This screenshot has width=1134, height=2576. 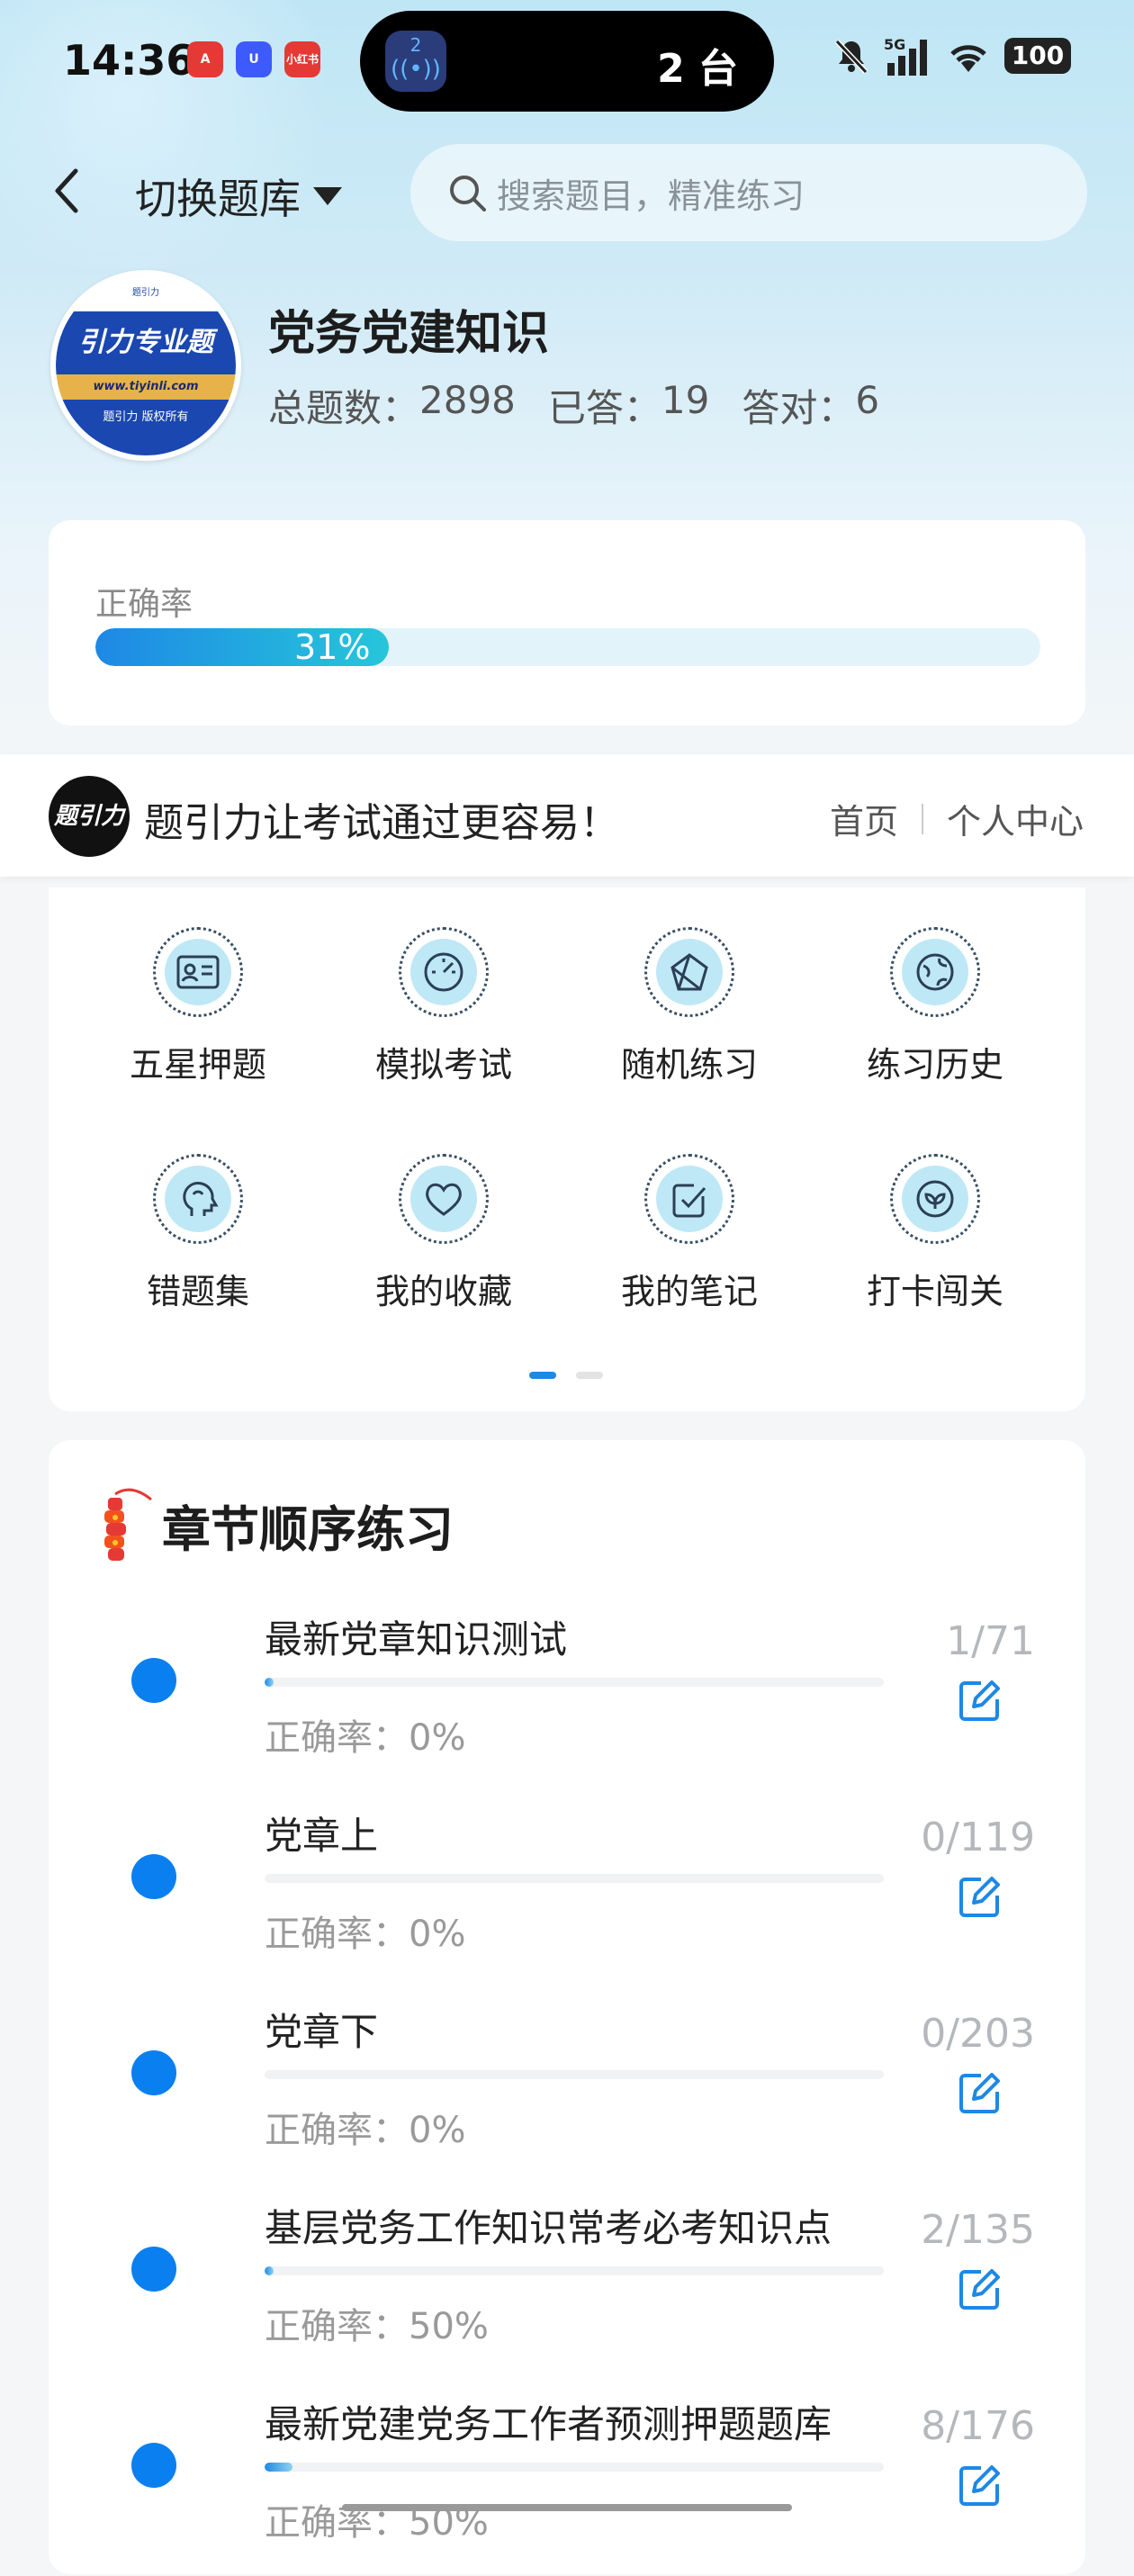 I want to click on island-badge: 2, so click(x=416, y=45).